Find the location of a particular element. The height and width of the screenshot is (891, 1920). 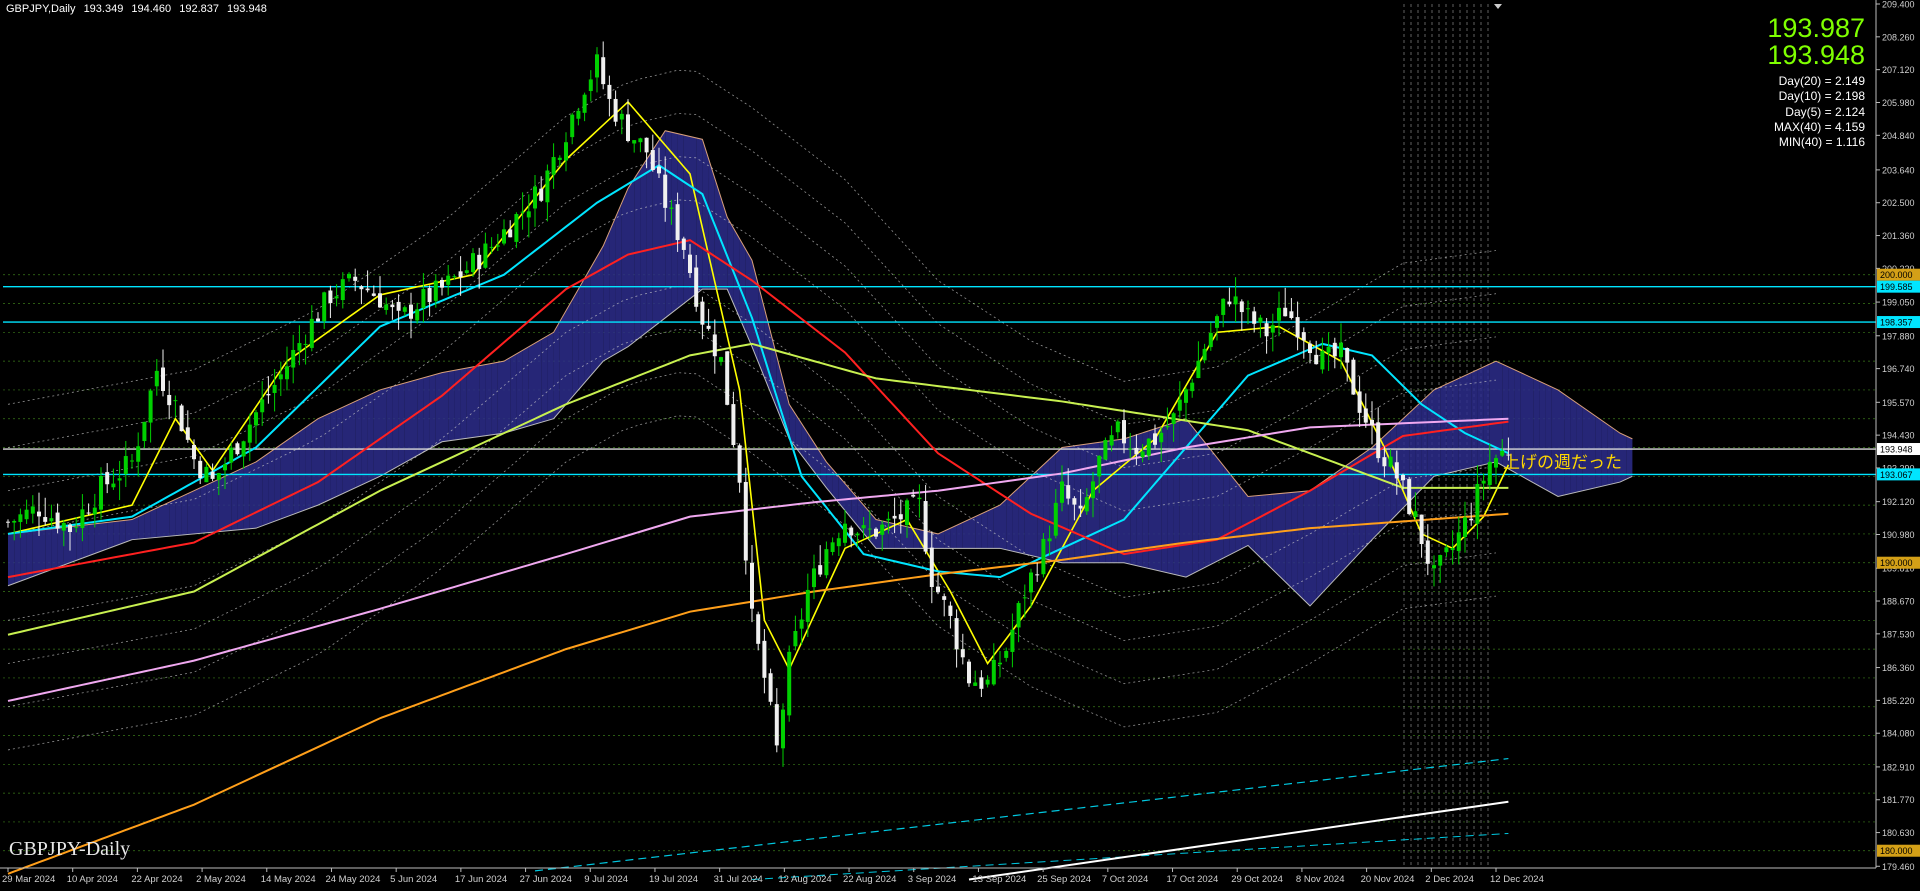

x-tick-label: 22 Apr 2024 is located at coordinates (156, 879).